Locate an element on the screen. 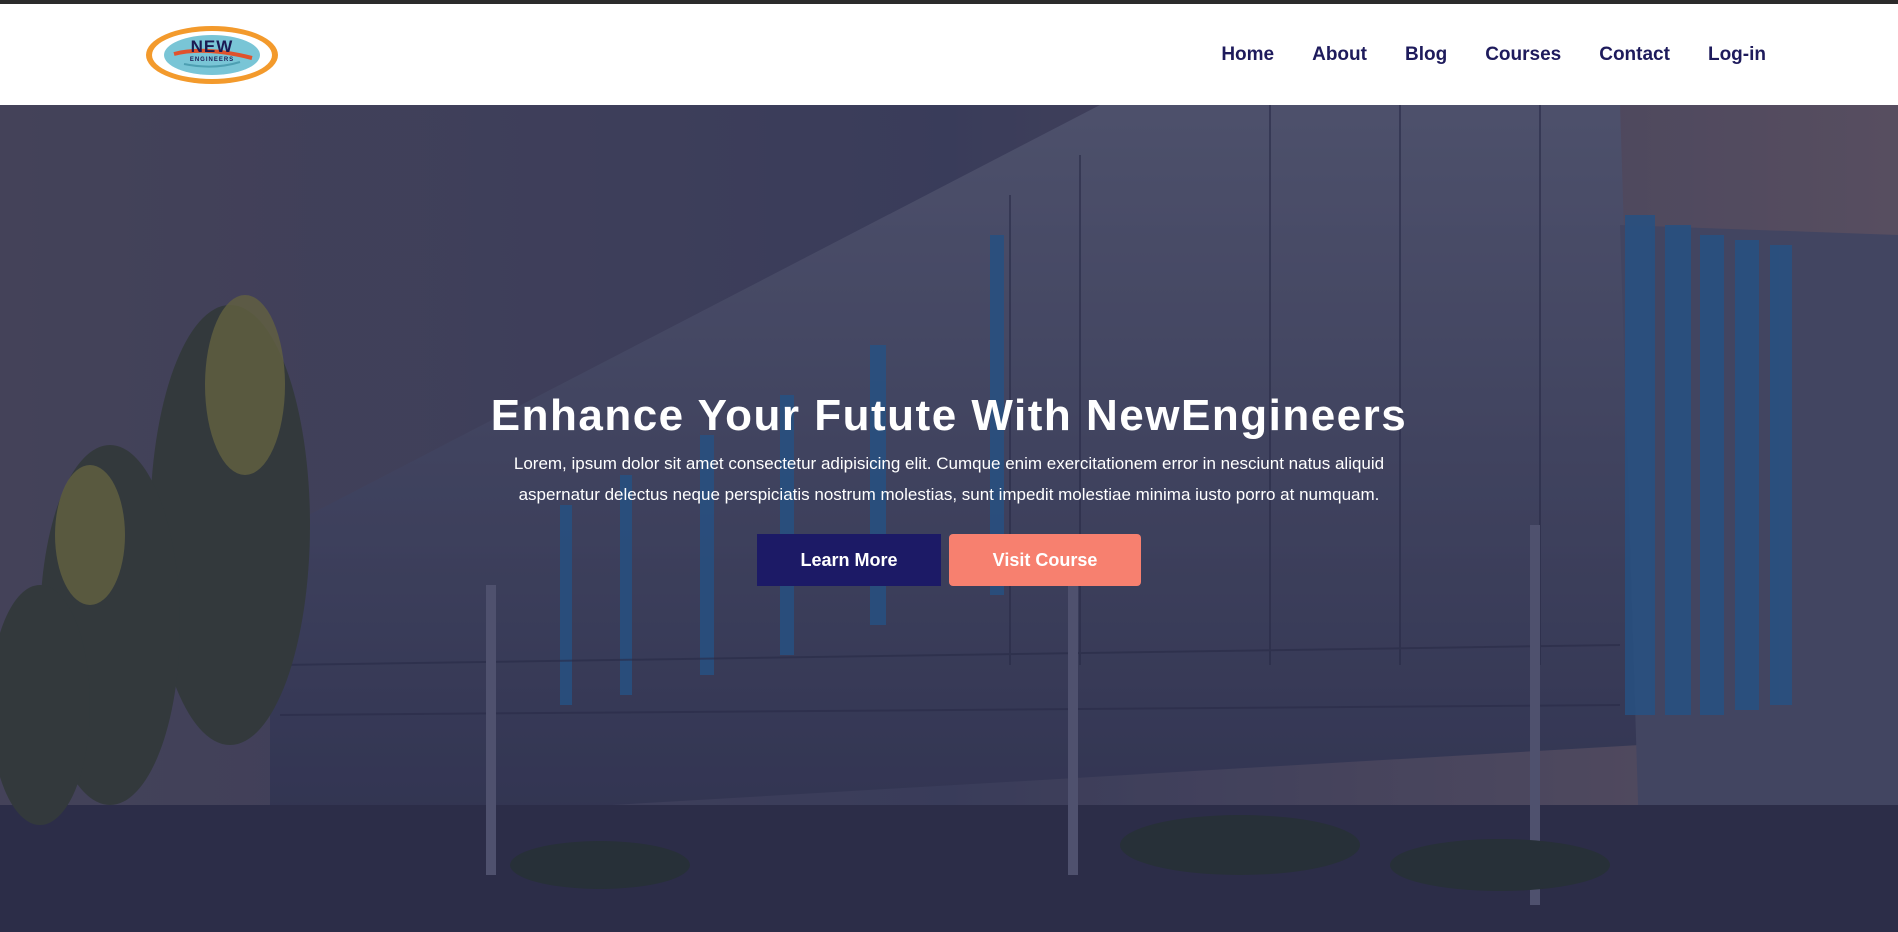 The image size is (1898, 932). logo-main-text: NEW is located at coordinates (212, 46).